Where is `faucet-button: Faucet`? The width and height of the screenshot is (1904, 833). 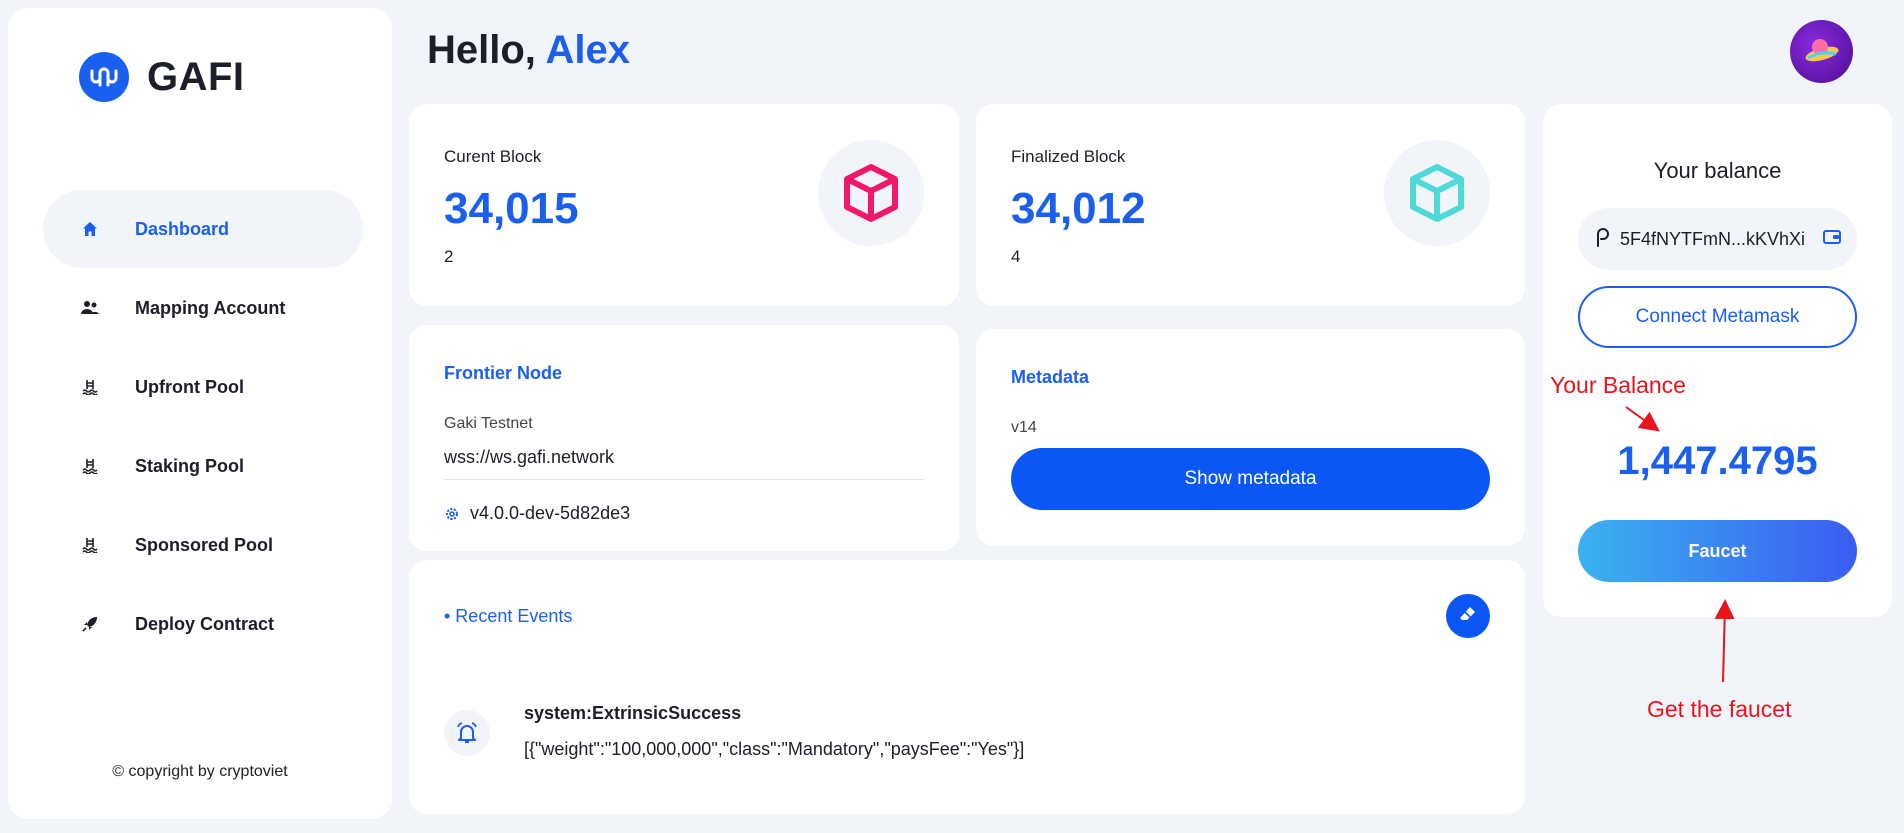 faucet-button: Faucet is located at coordinates (1717, 551).